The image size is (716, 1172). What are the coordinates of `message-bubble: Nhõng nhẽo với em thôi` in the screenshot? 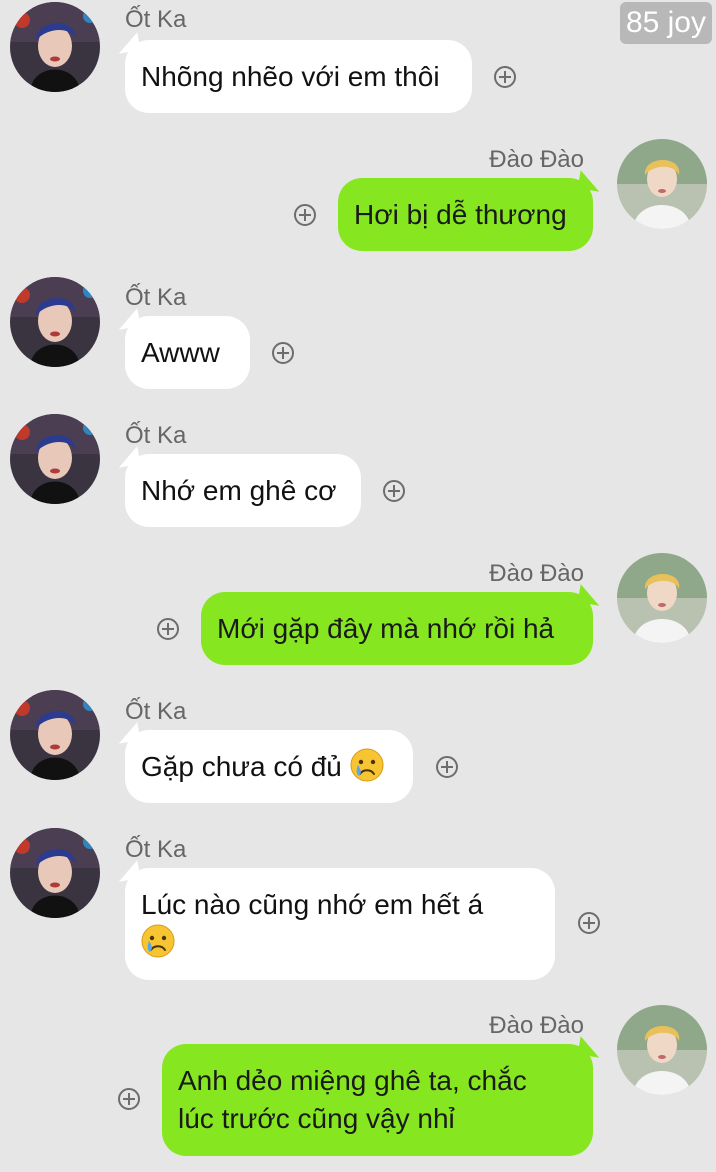 It's located at (298, 76).